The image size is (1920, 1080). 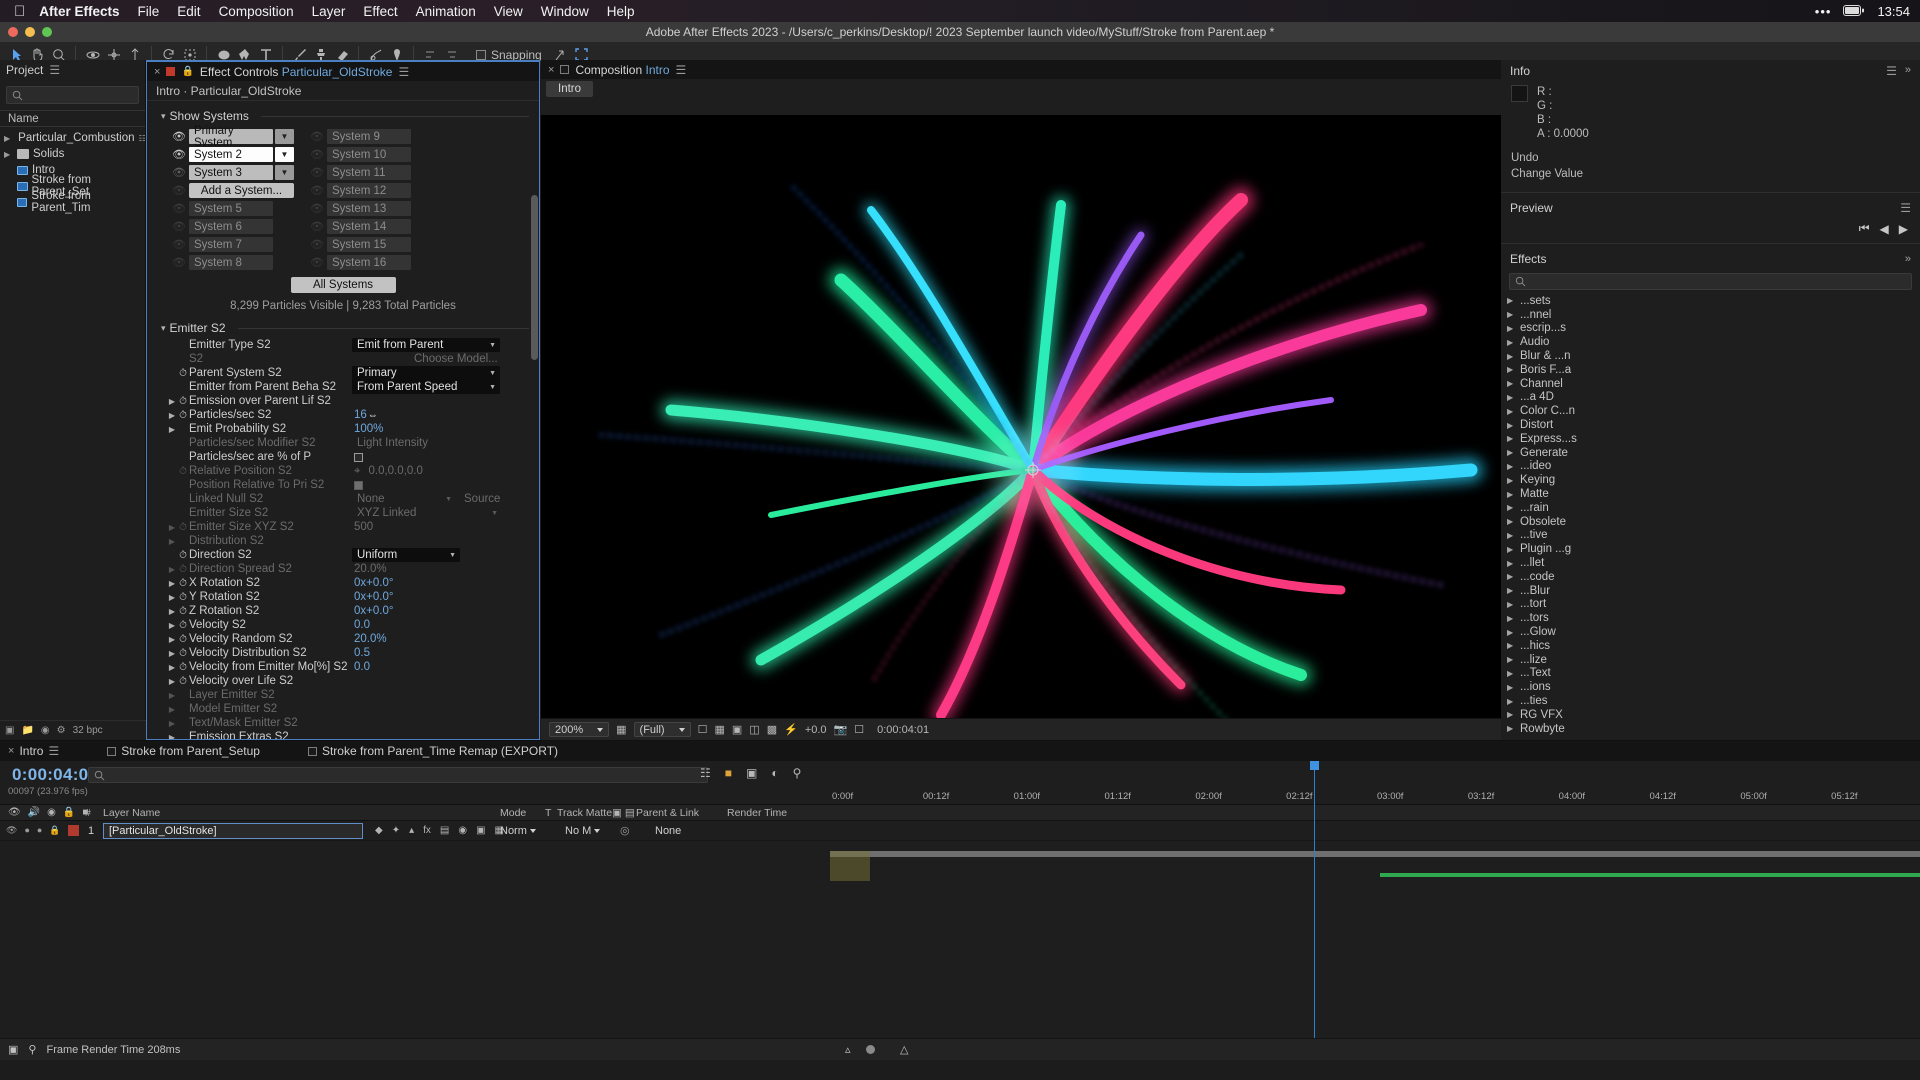 What do you see at coordinates (256, 11) in the screenshot?
I see `menu-item-composition: Composition` at bounding box center [256, 11].